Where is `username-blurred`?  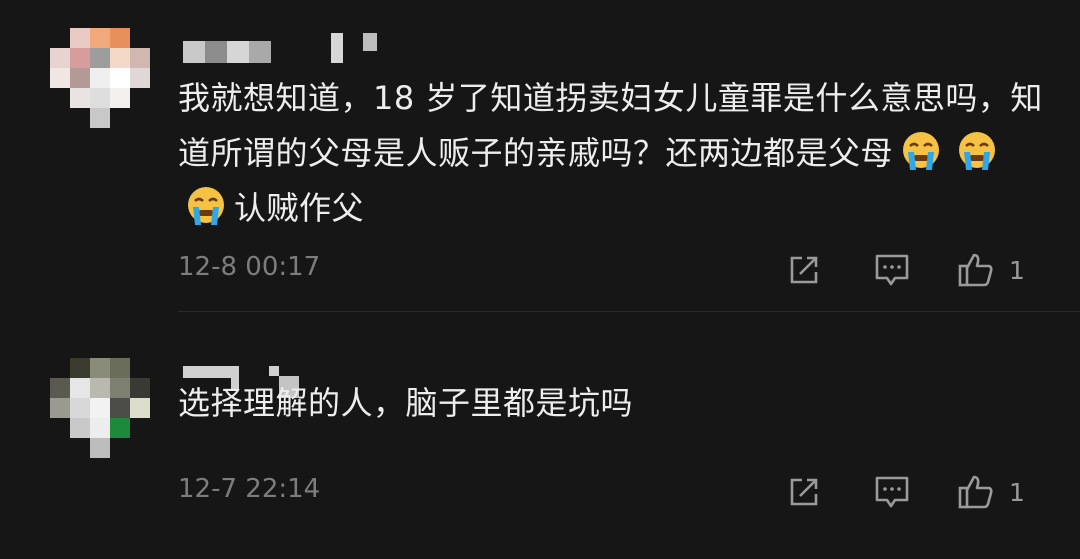 username-blurred is located at coordinates (280, 48).